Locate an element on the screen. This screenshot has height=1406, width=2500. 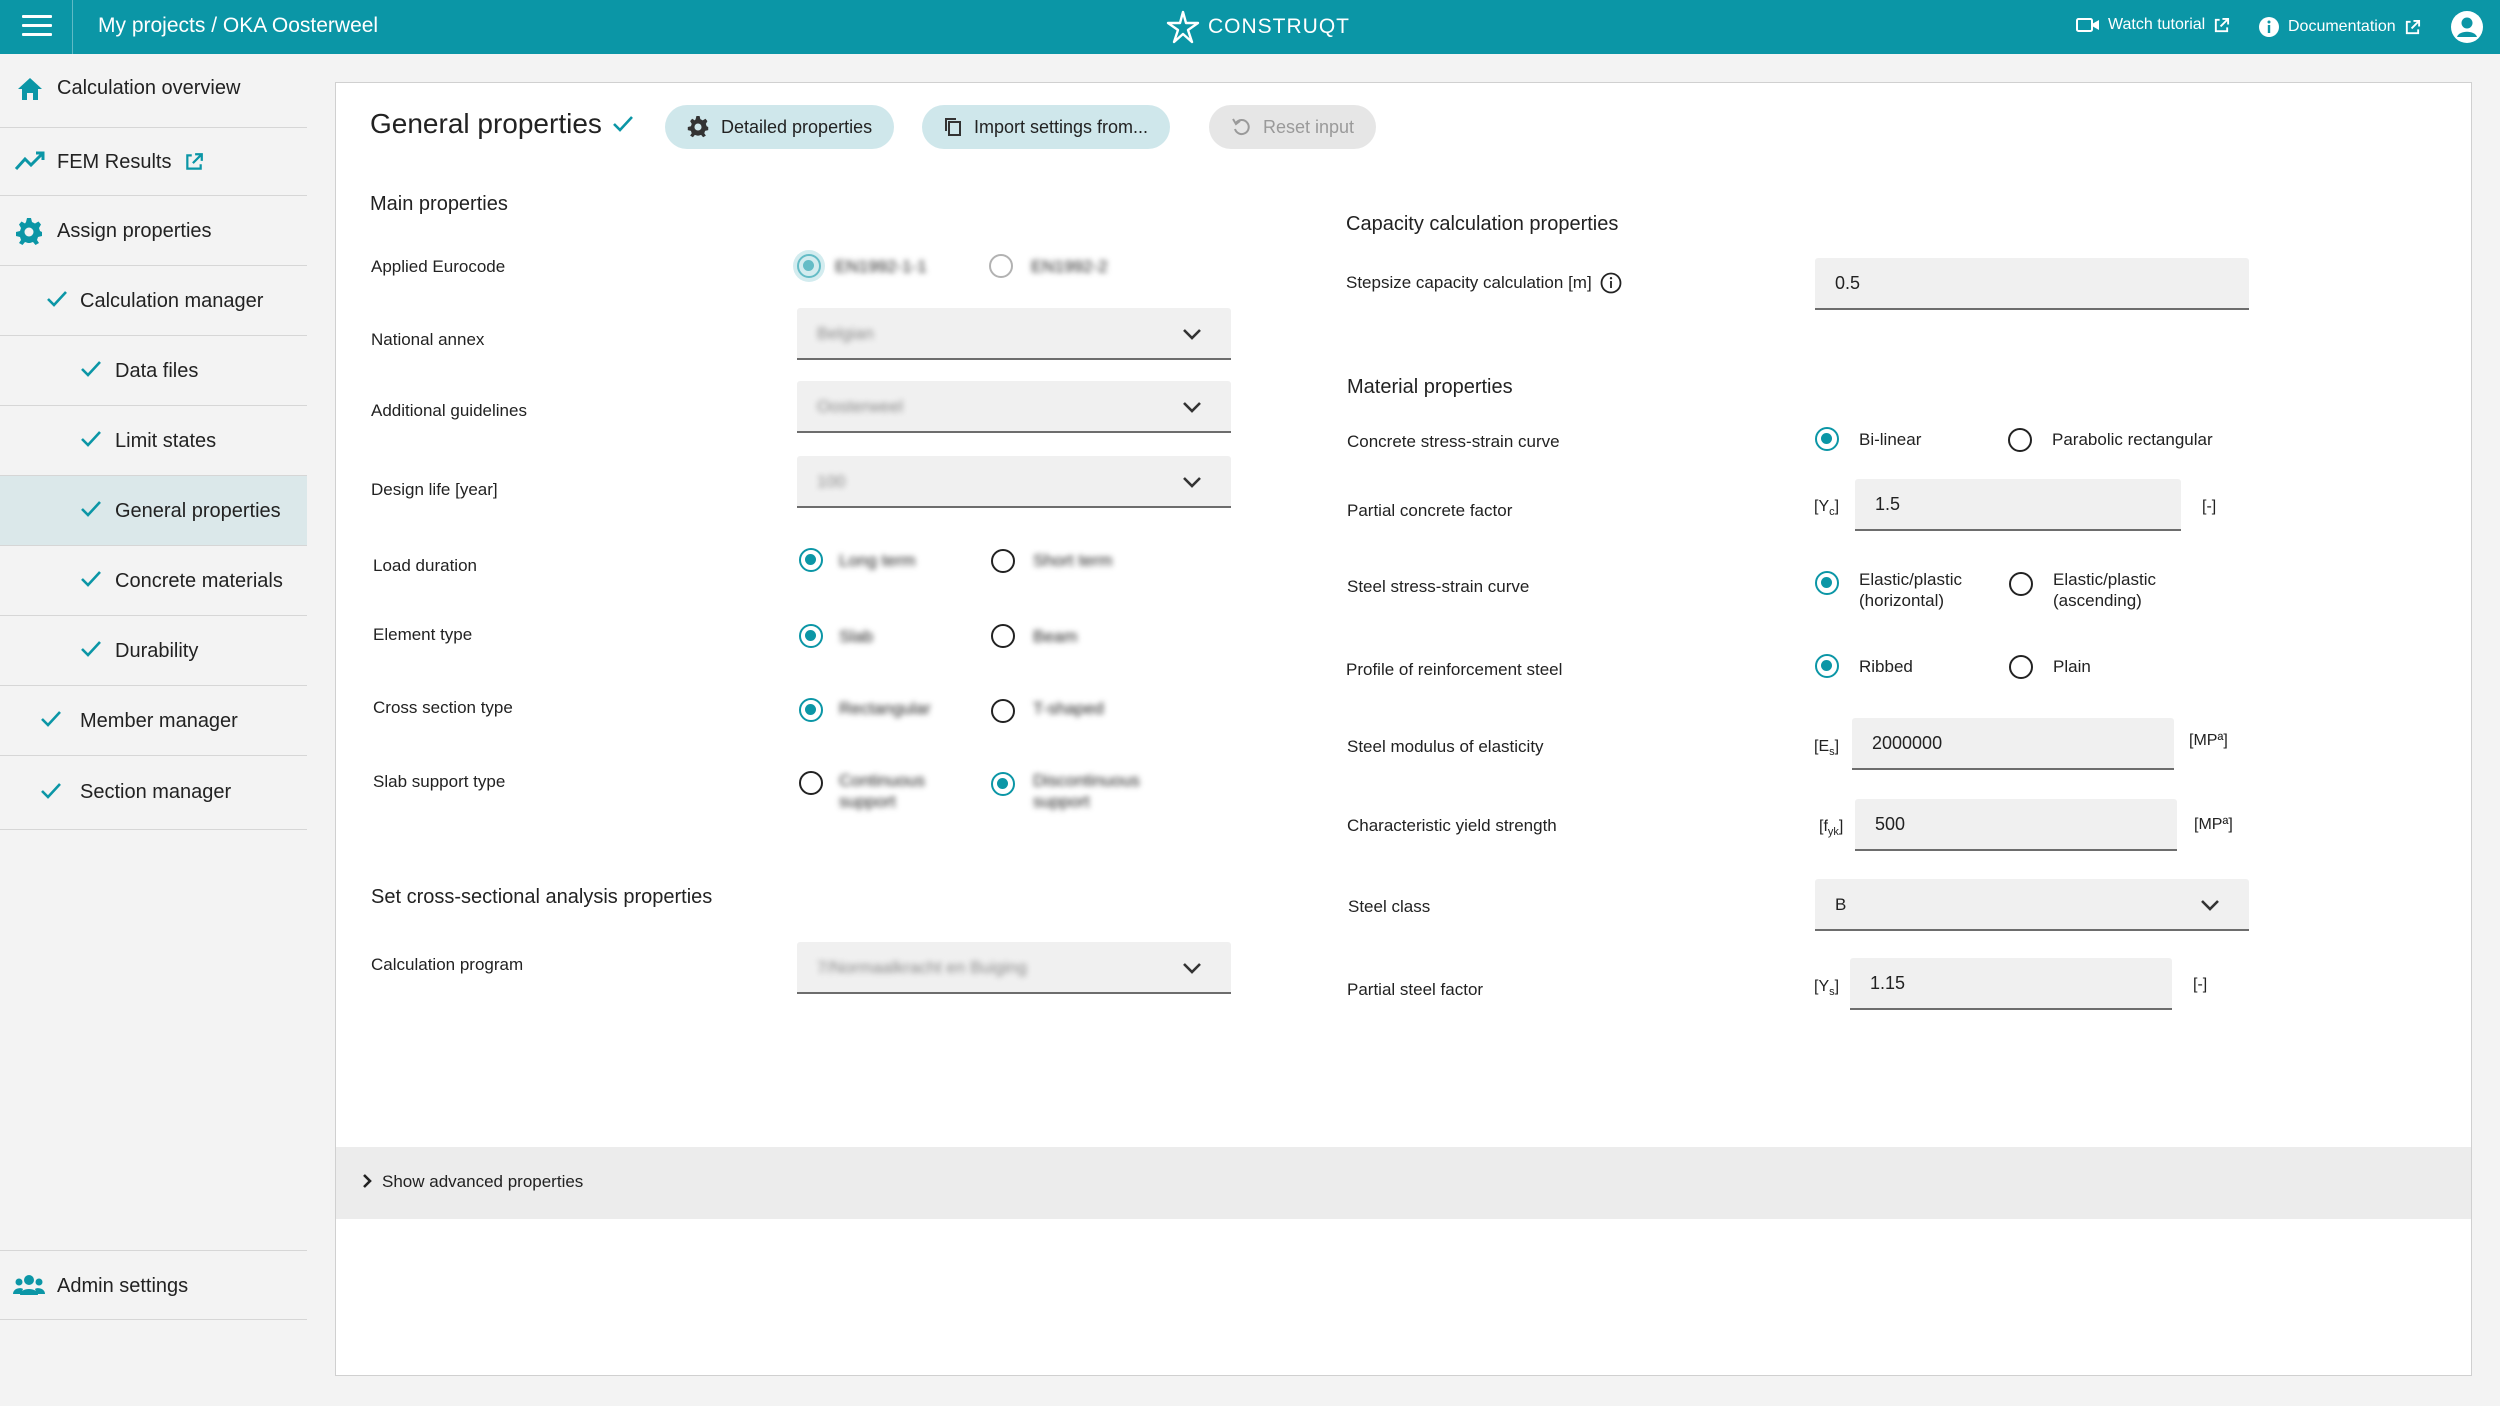
stepsize-label-row: Stepsize capacity calculation [m] is located at coordinates (1484, 283).